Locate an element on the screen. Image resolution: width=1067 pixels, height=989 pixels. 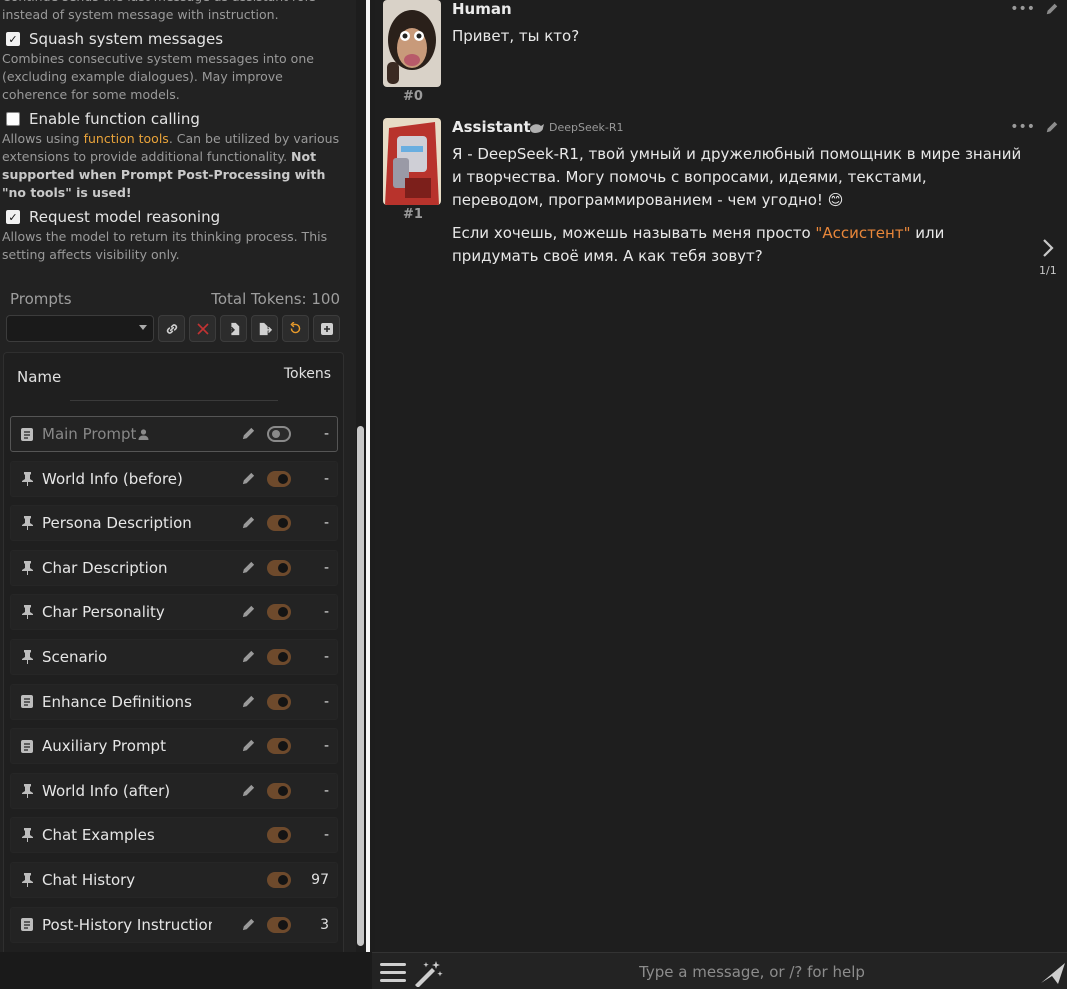
prompt-label: Main Prompt is located at coordinates (89, 434).